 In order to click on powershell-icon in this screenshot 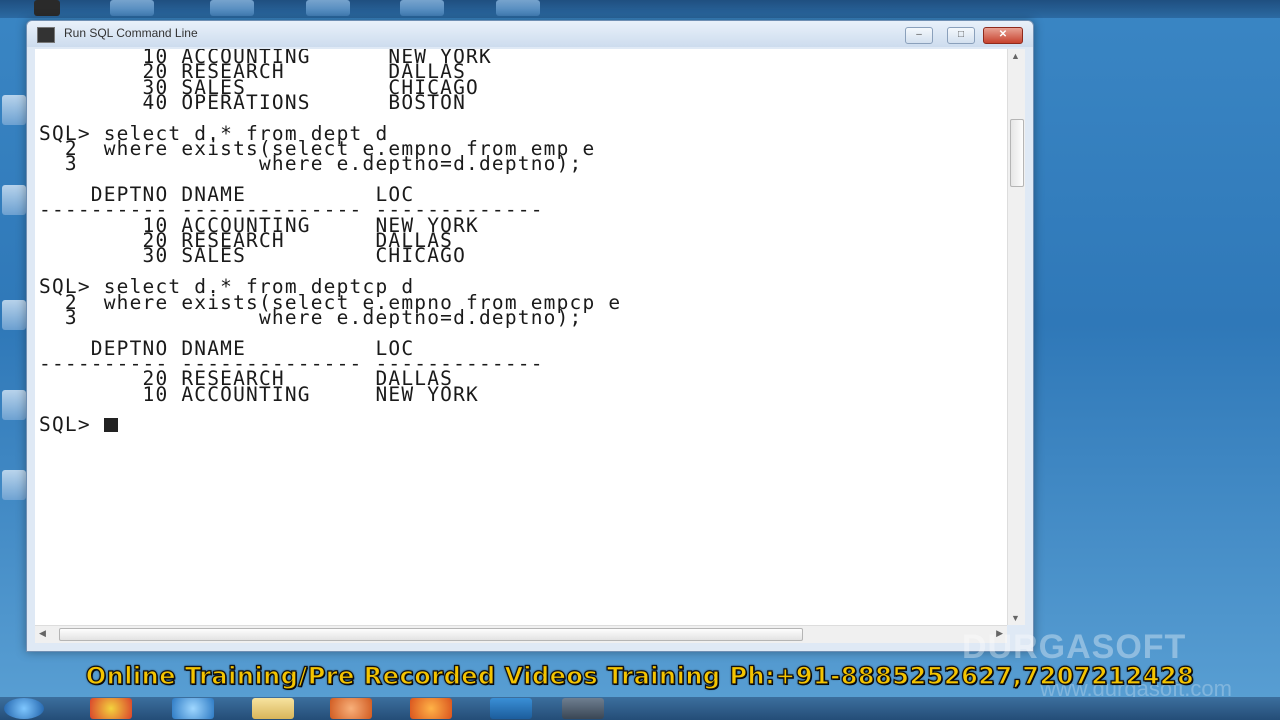, I will do `click(511, 708)`.